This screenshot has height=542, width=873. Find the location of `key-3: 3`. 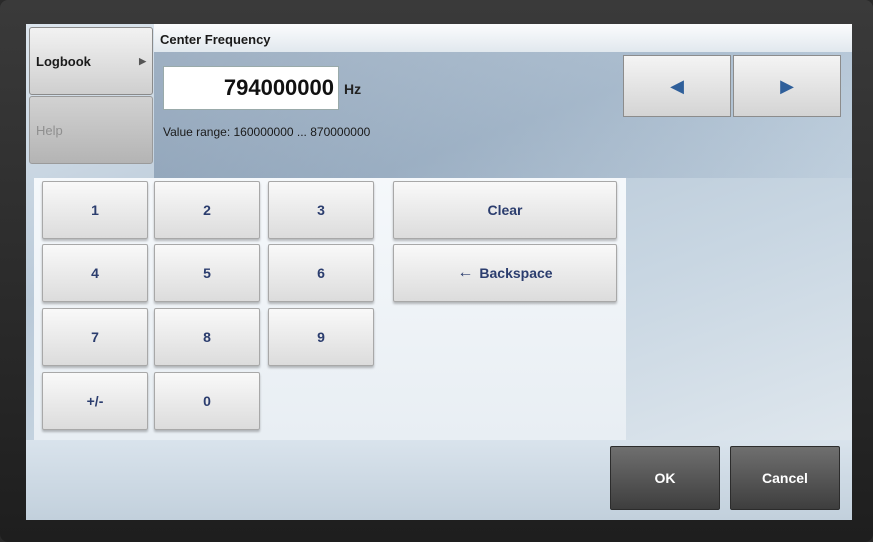

key-3: 3 is located at coordinates (321, 210).